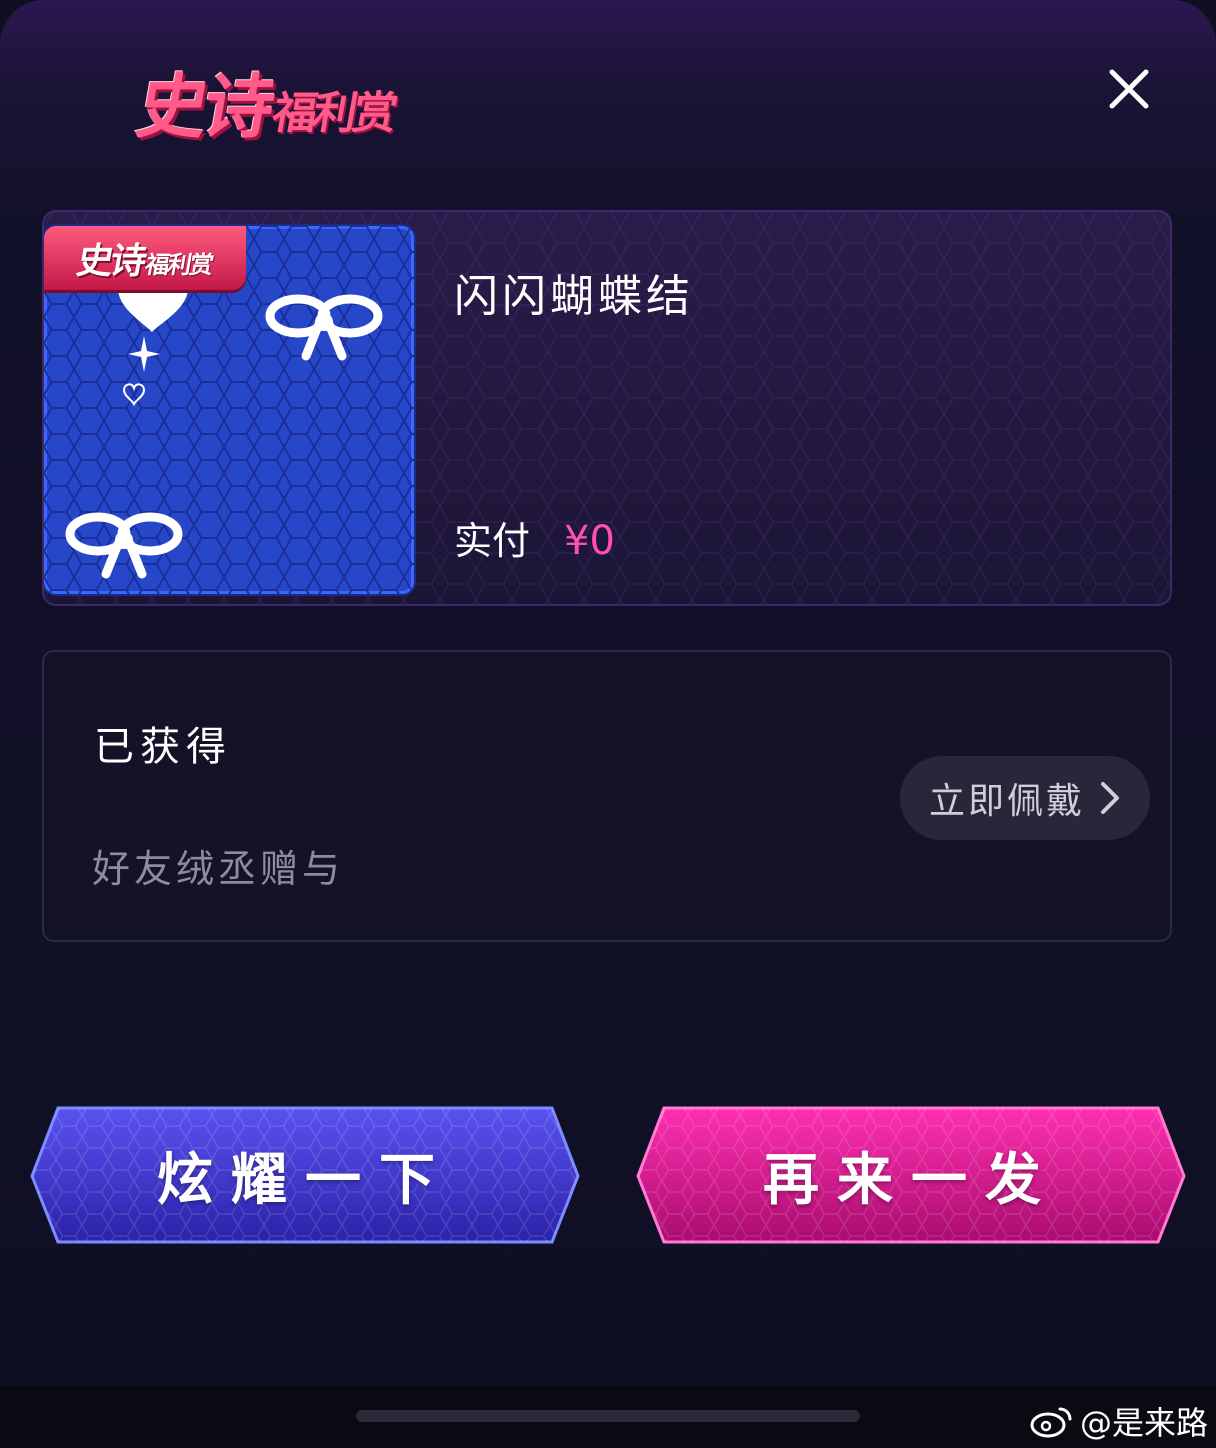 This screenshot has height=1448, width=1216. I want to click on close-icon, so click(1129, 89).